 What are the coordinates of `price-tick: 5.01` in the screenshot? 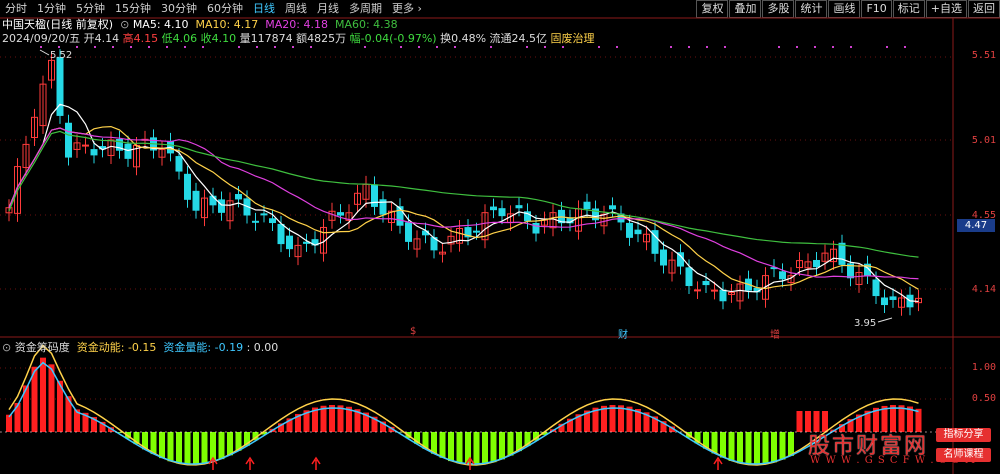 It's located at (984, 140).